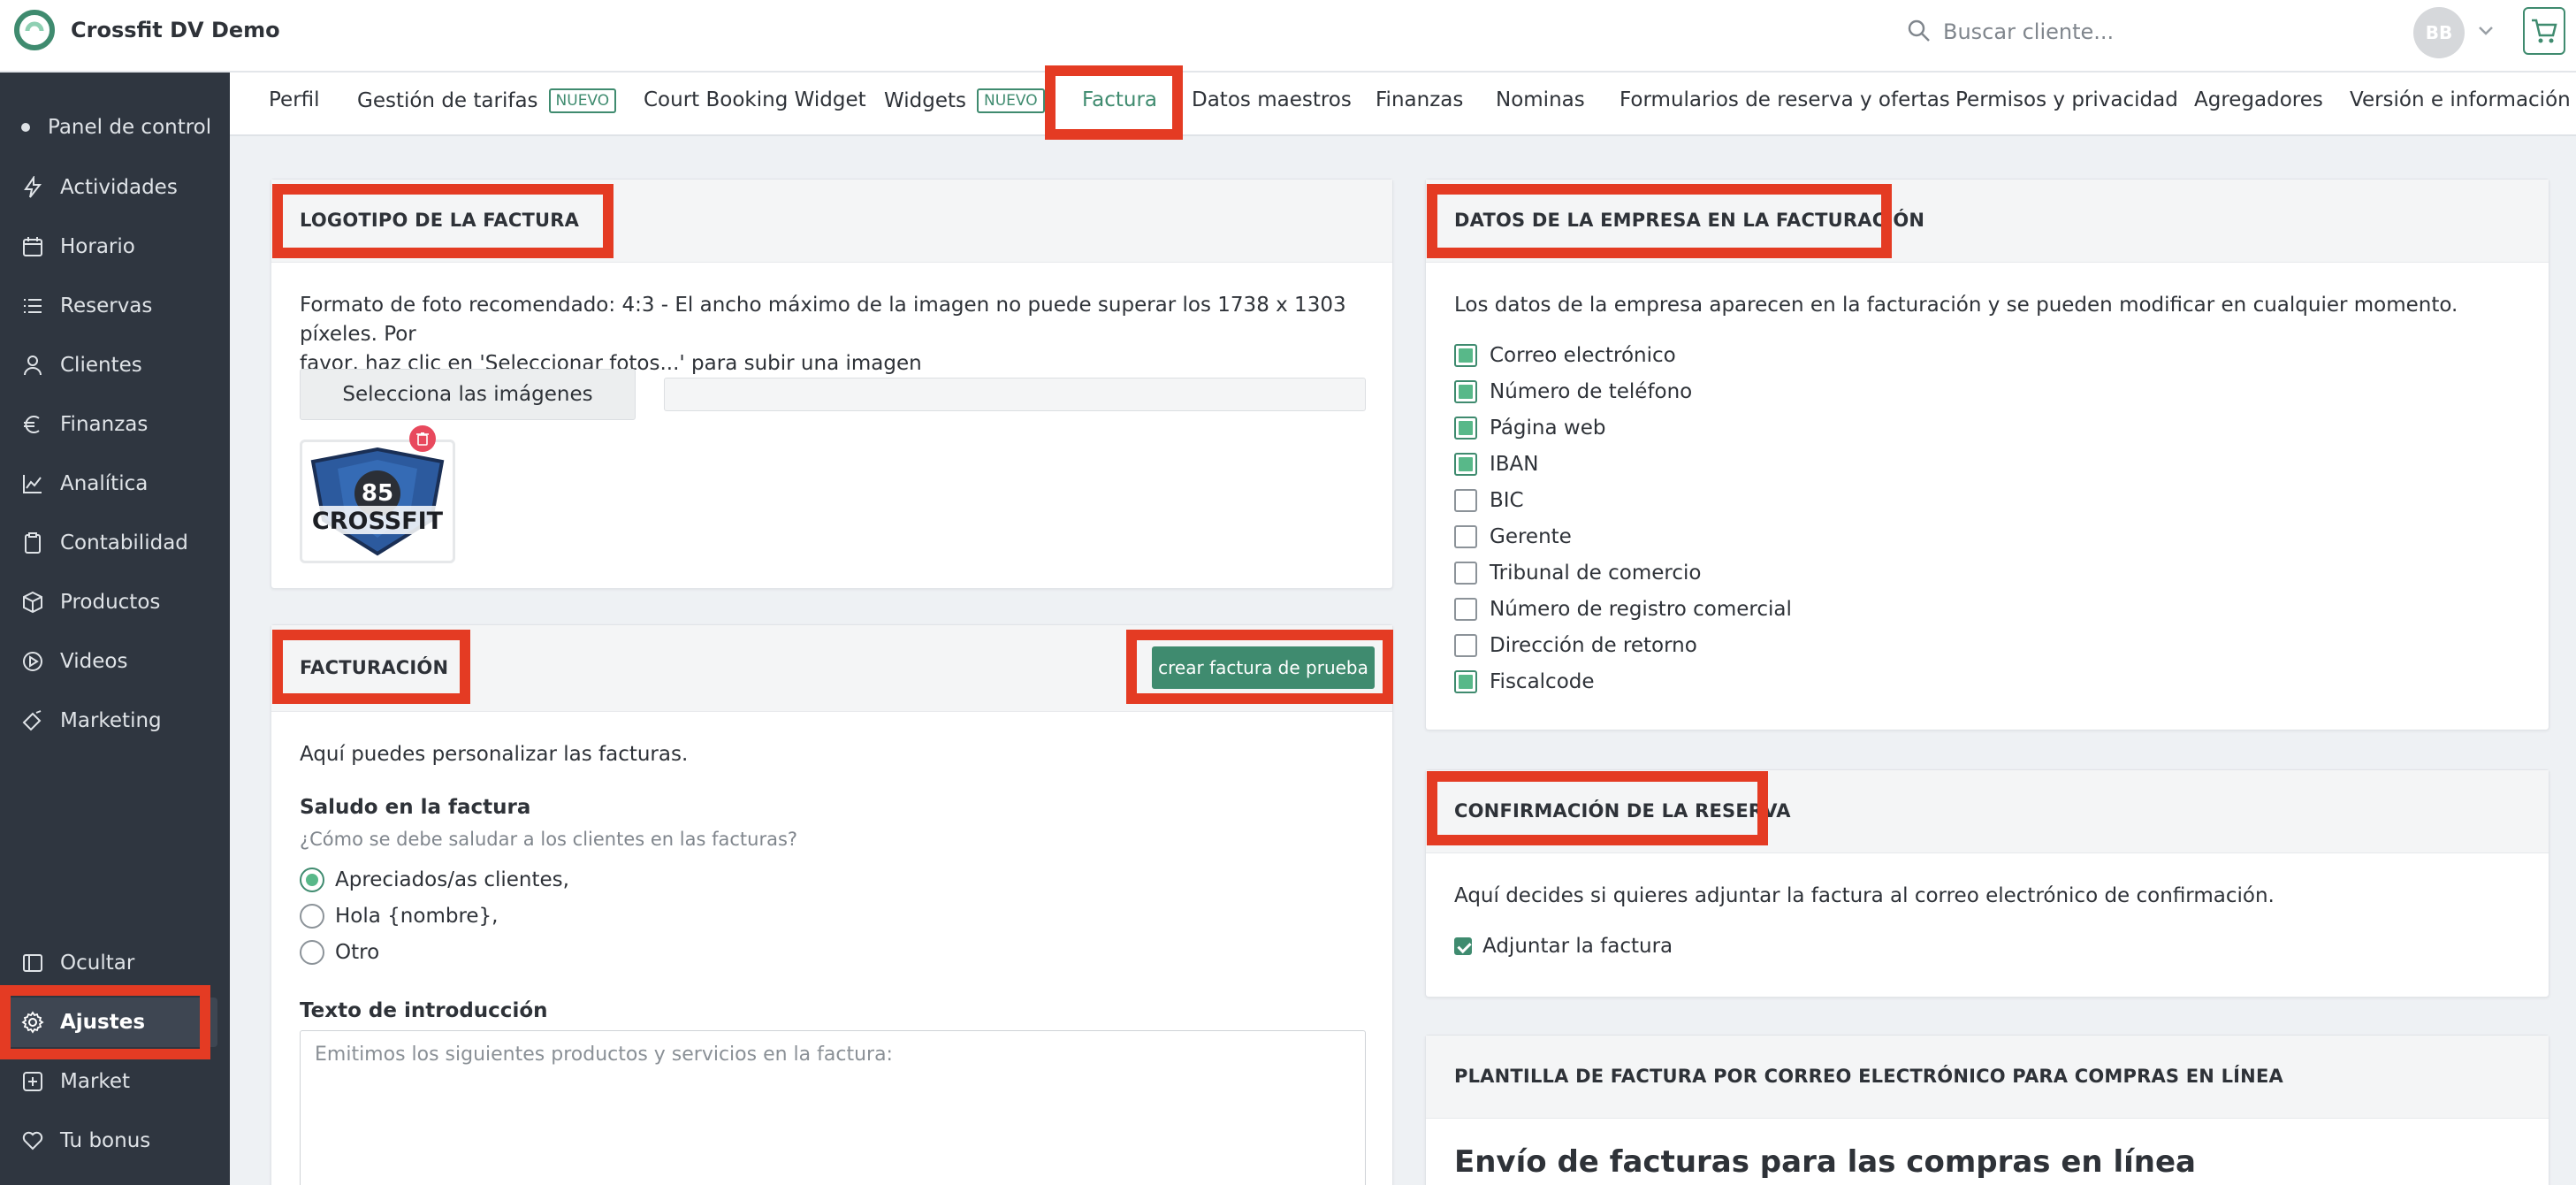  I want to click on greeting-label: Saludo en la factura, so click(415, 807).